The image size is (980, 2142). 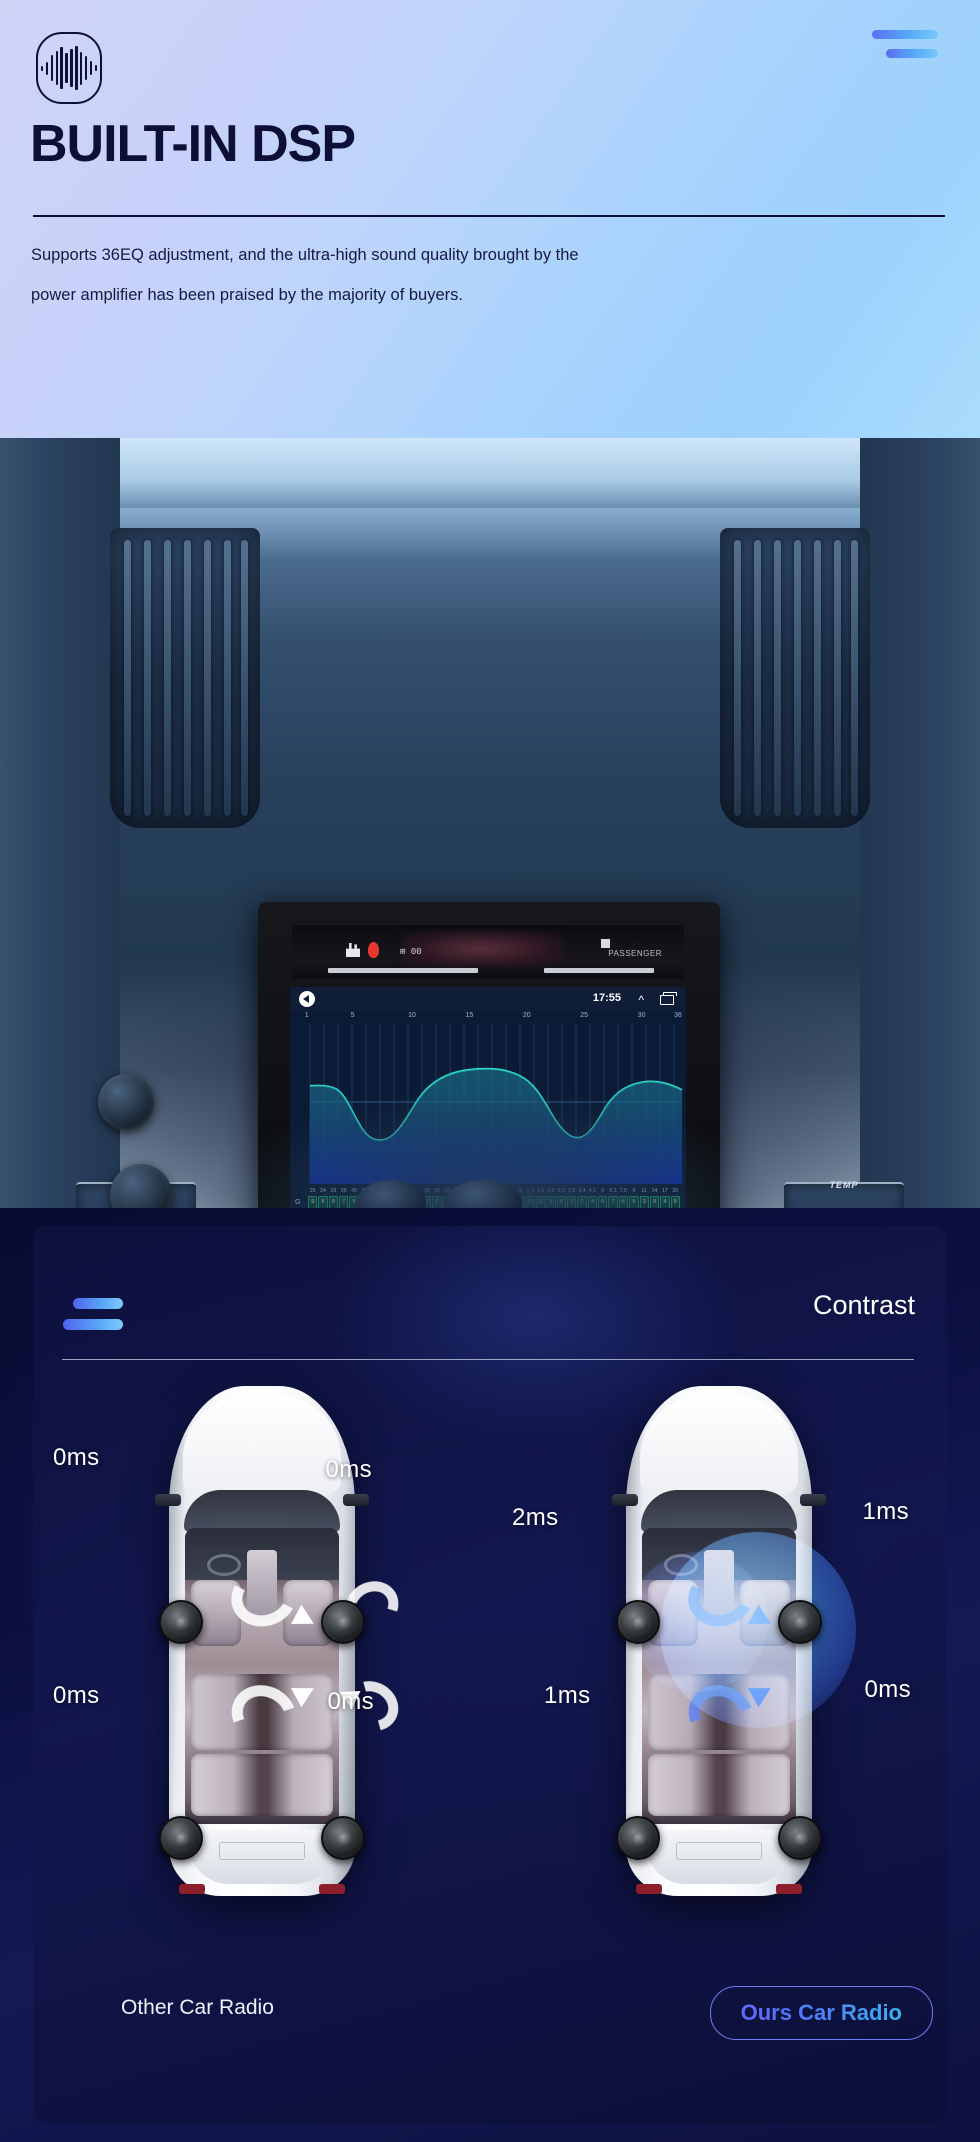 What do you see at coordinates (352, 1015) in the screenshot?
I see `eq-x-tick: 5` at bounding box center [352, 1015].